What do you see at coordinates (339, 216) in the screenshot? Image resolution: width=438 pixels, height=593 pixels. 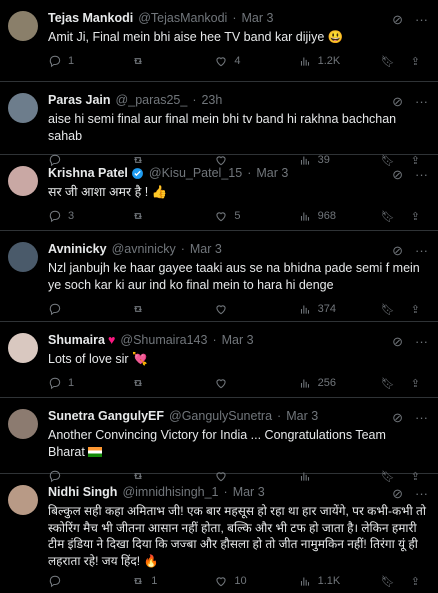 I see `views-button: 968` at bounding box center [339, 216].